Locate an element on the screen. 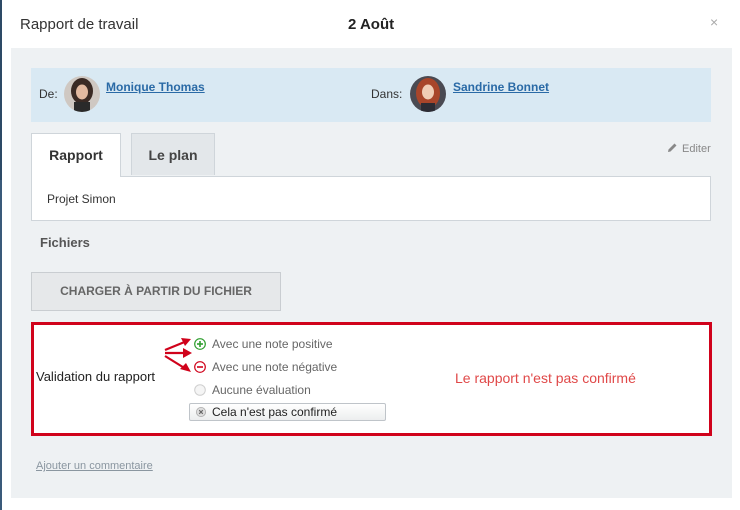 The height and width of the screenshot is (510, 740). annotation-arrows is located at coordinates (178, 355).